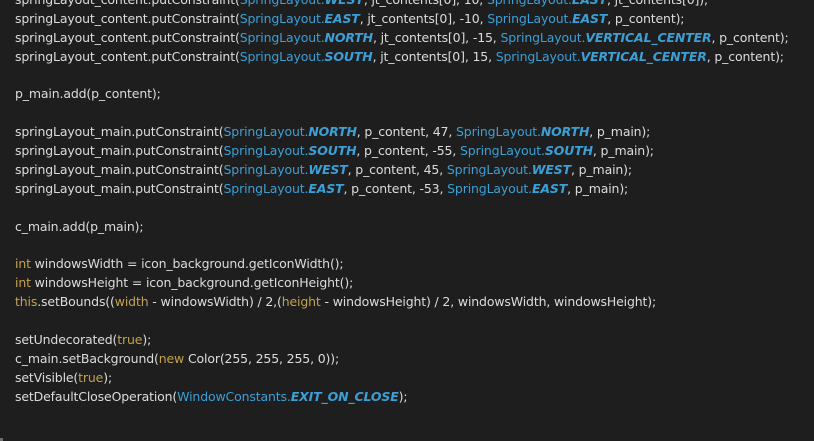 The image size is (814, 441). What do you see at coordinates (66, 340) in the screenshot?
I see `code-token-plain: setUndecorated(` at bounding box center [66, 340].